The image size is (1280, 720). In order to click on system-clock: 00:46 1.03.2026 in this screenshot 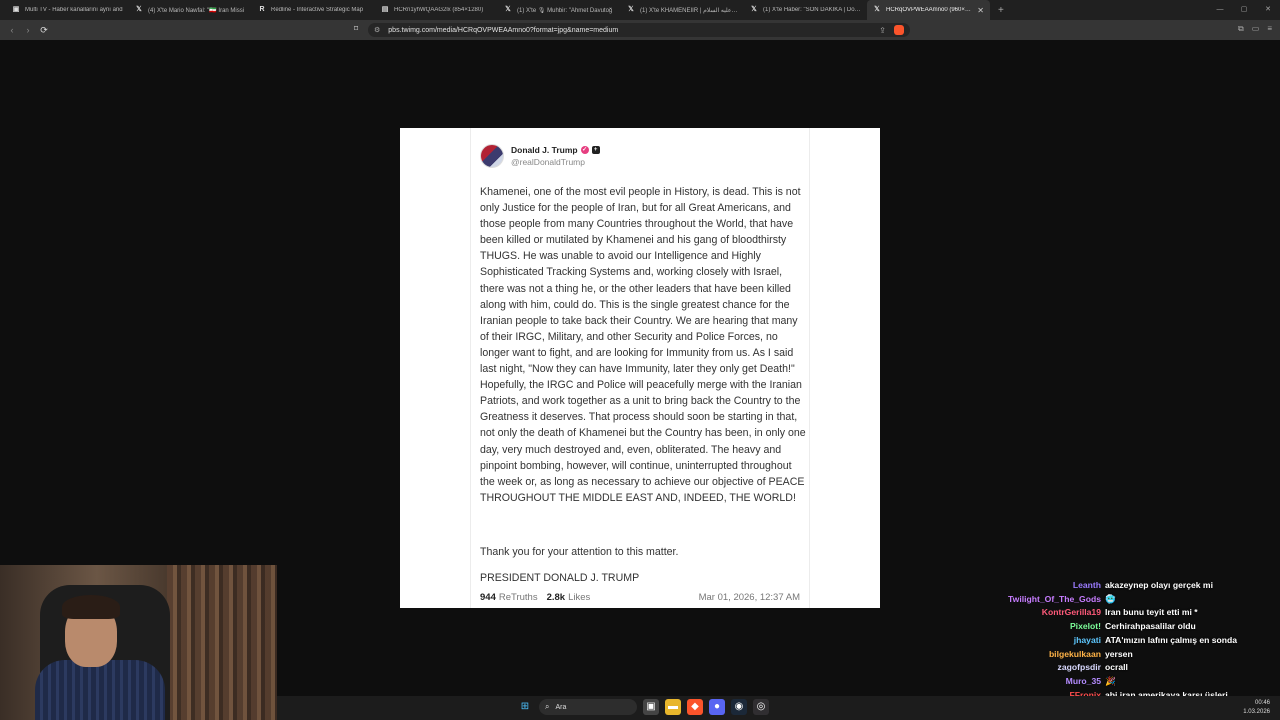, I will do `click(1256, 708)`.